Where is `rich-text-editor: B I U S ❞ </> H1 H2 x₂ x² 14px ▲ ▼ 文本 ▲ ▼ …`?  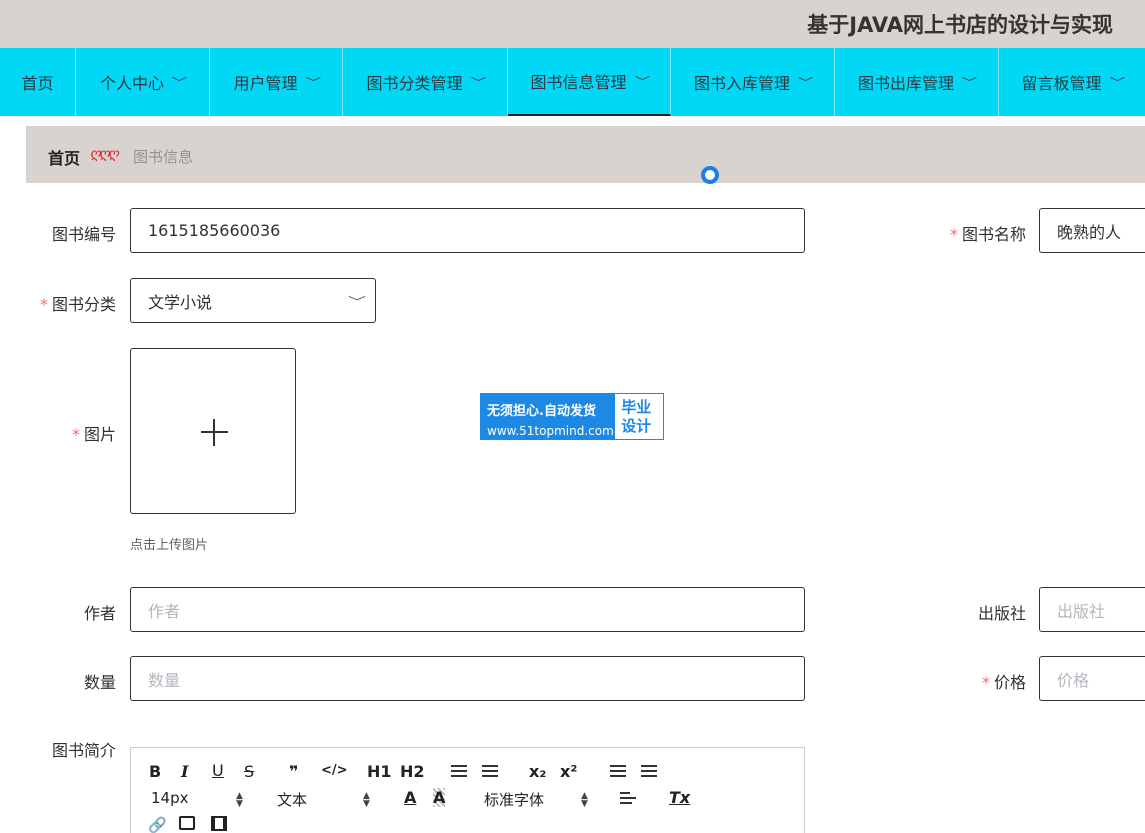
rich-text-editor: B I U S ❞ </> H1 H2 x₂ x² 14px ▲ ▼ 文本 ▲ ▼ … is located at coordinates (467, 790).